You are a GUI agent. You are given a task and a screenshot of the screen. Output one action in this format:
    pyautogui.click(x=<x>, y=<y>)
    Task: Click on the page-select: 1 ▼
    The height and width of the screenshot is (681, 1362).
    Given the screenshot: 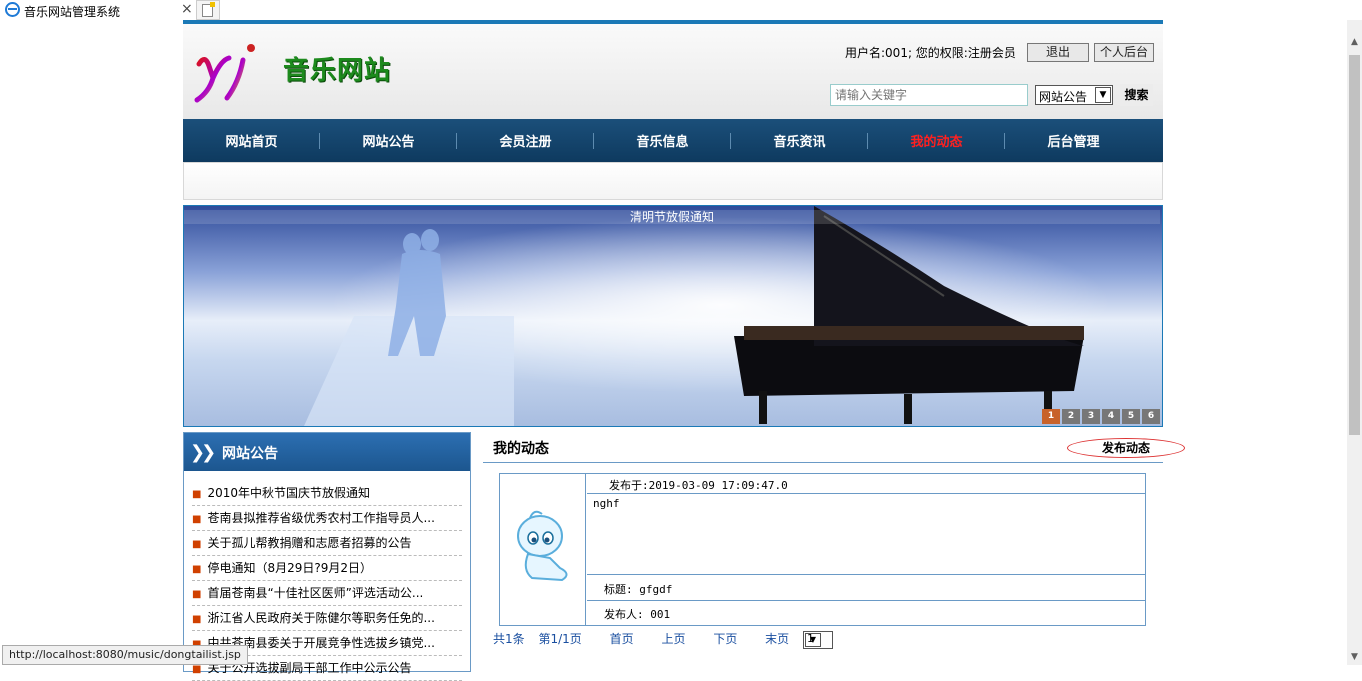 What is the action you would take?
    pyautogui.click(x=818, y=639)
    